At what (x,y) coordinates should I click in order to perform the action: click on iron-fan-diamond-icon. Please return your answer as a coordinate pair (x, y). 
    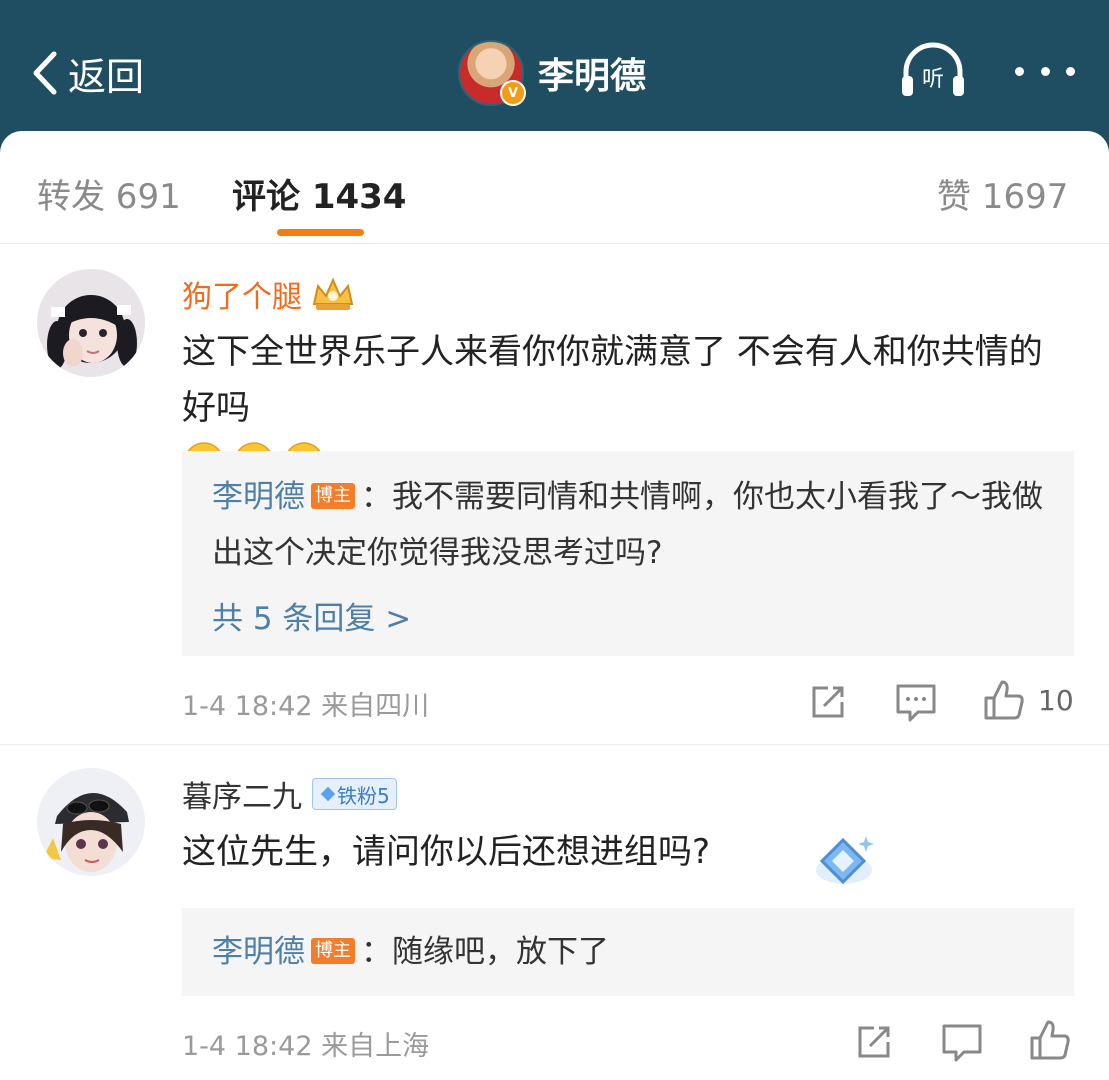
    Looking at the image, I should click on (845, 860).